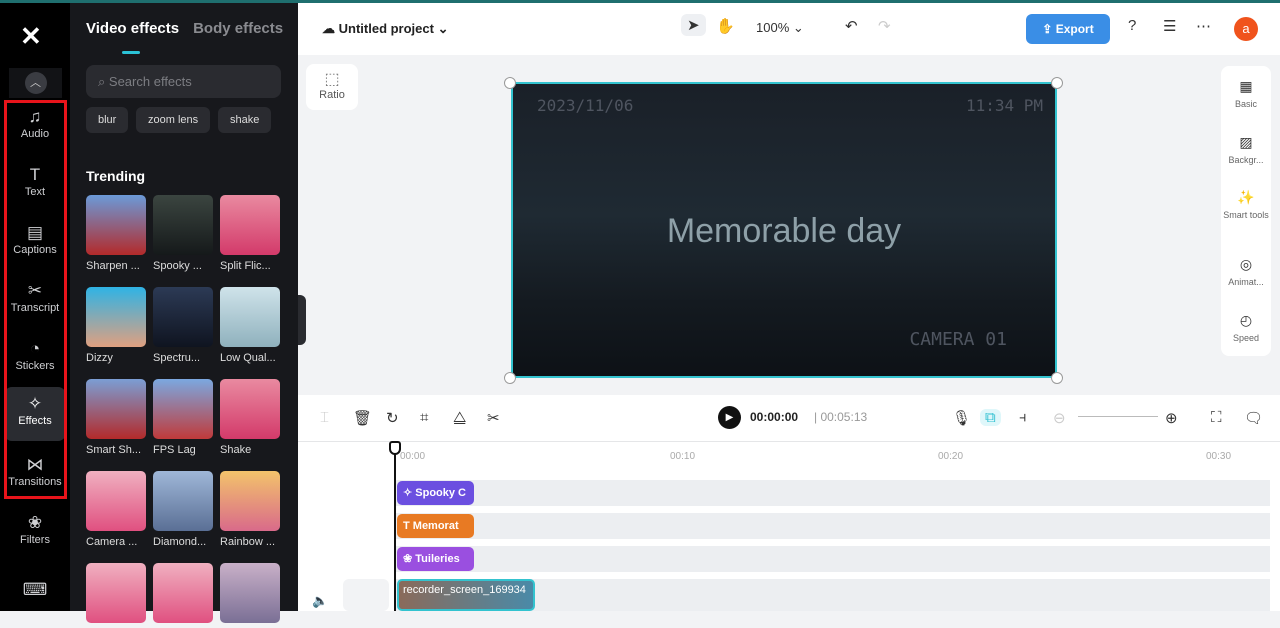  What do you see at coordinates (435, 526) in the screenshot?
I see `text-clip: T Memorat` at bounding box center [435, 526].